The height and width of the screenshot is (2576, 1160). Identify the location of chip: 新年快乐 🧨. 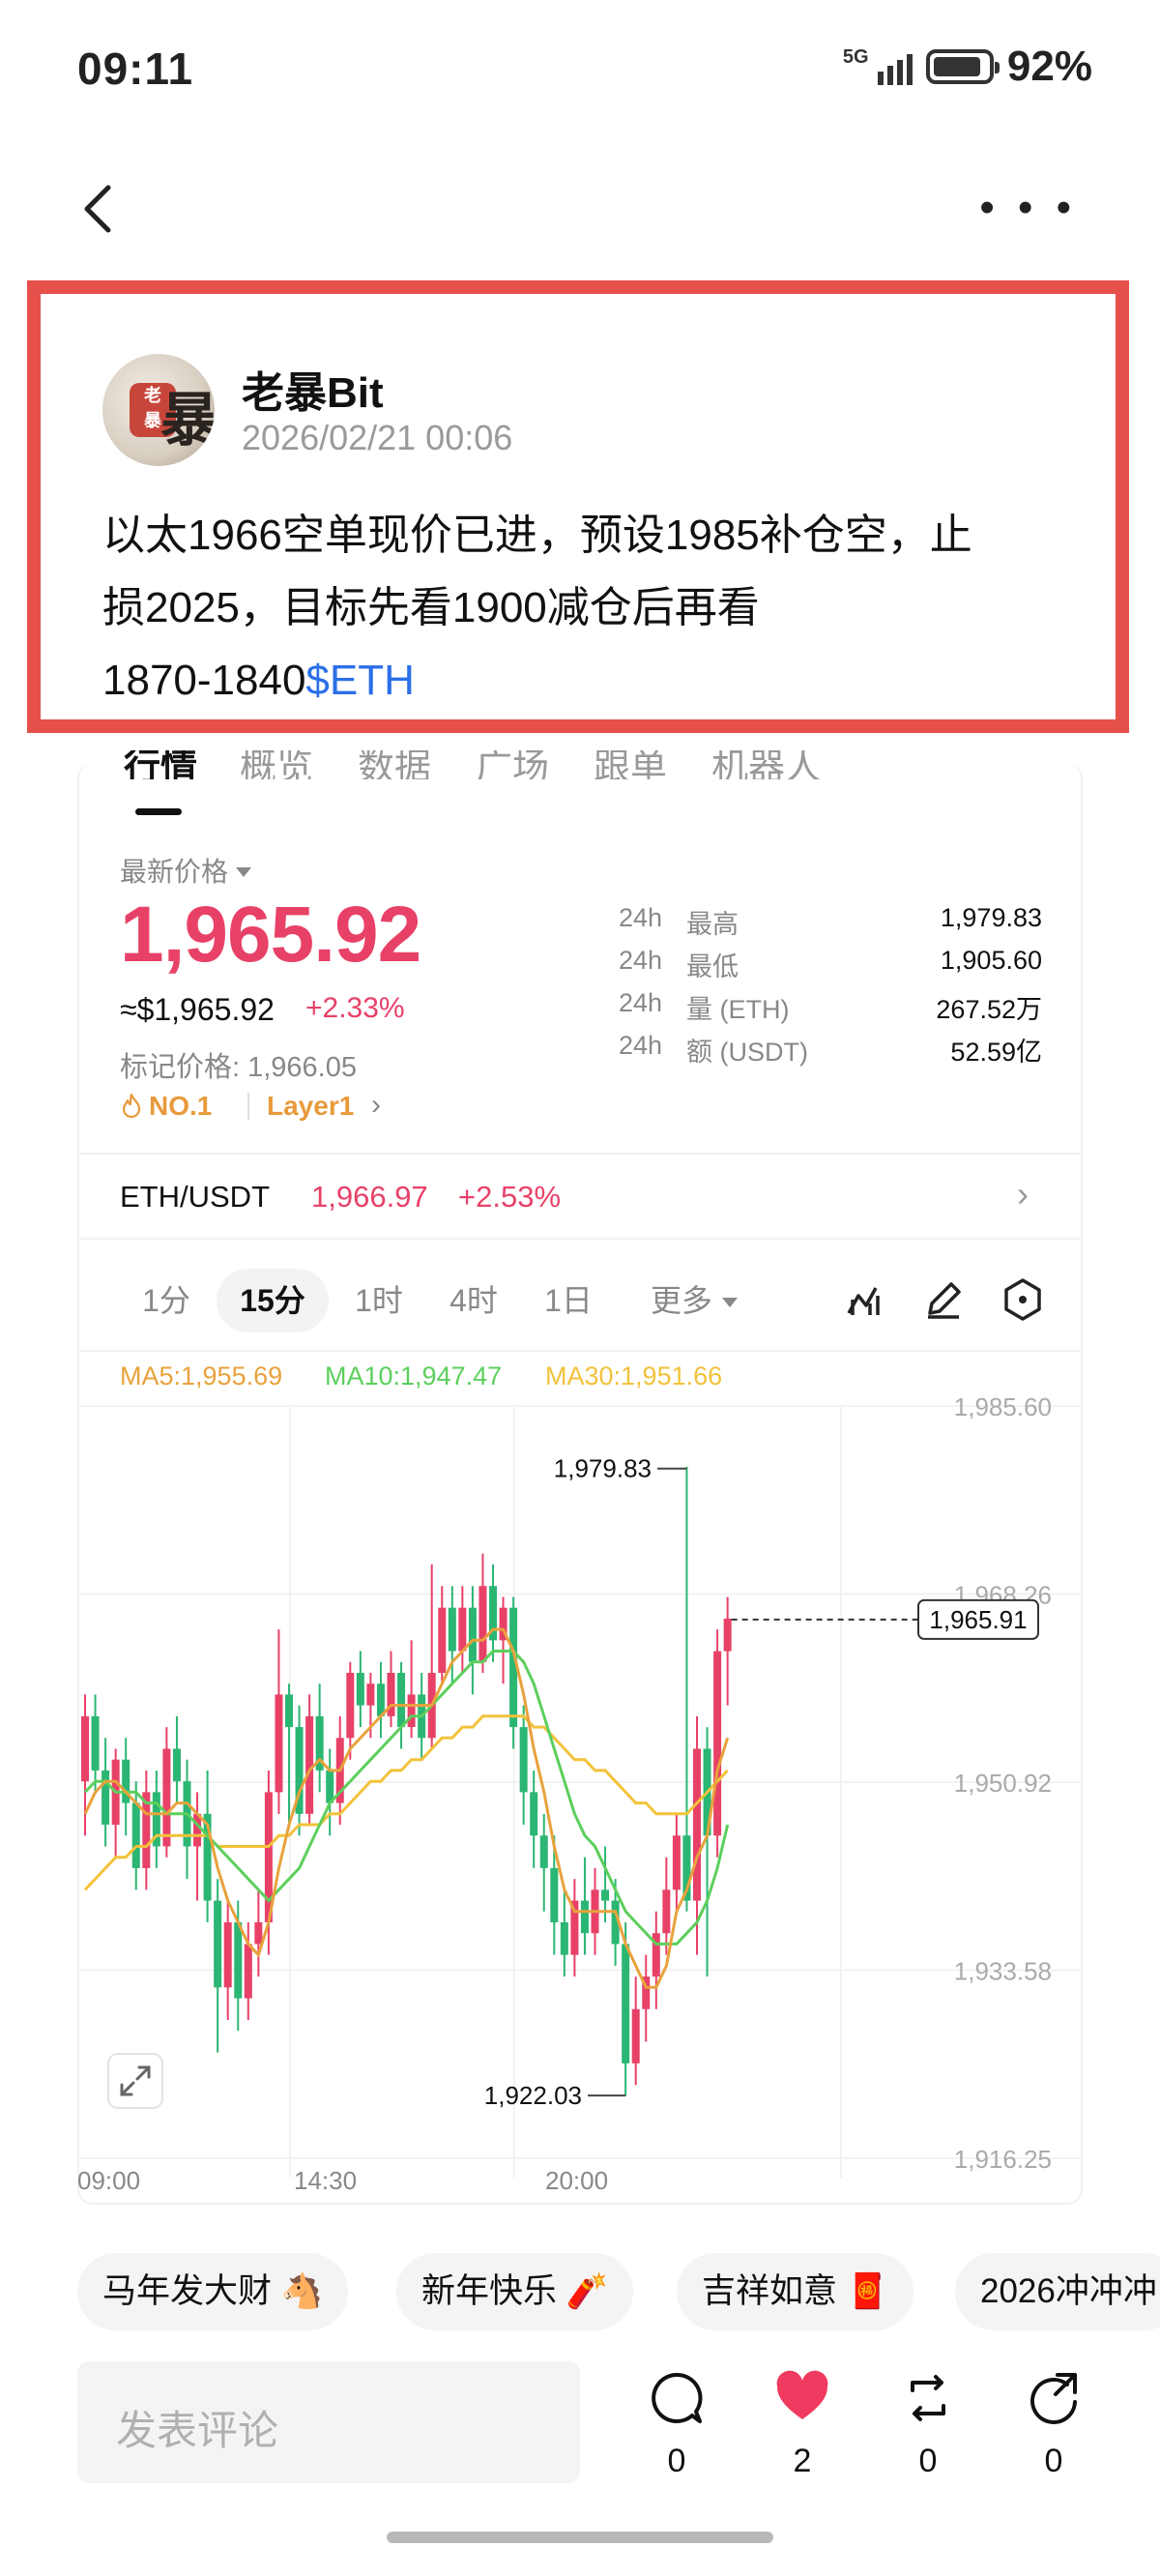
(515, 2291).